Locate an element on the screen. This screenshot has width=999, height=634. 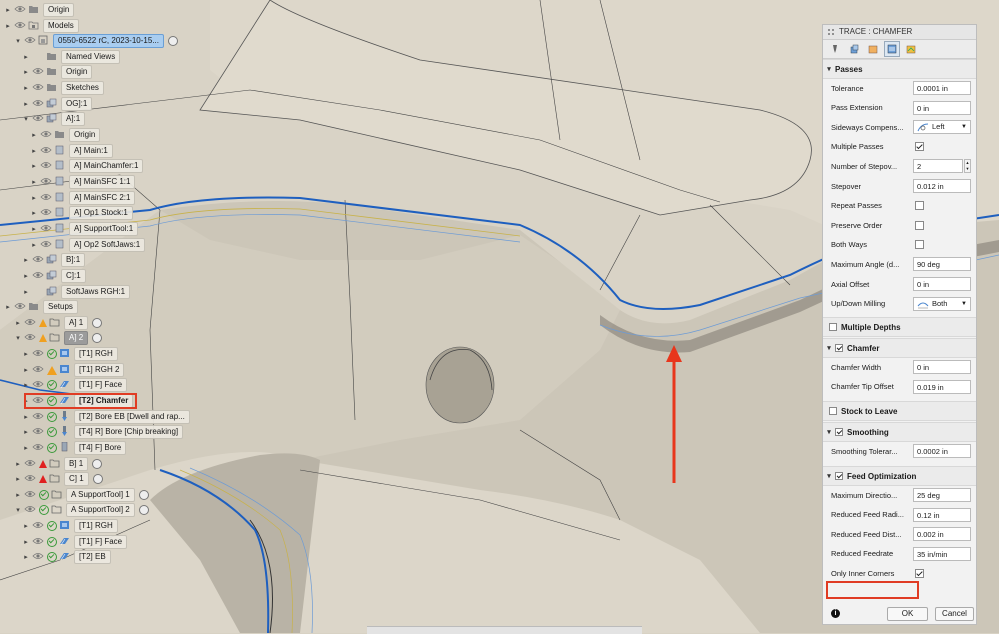
browser-node: ▸ A] MainChamfer:1 is located at coordinates (87, 166).